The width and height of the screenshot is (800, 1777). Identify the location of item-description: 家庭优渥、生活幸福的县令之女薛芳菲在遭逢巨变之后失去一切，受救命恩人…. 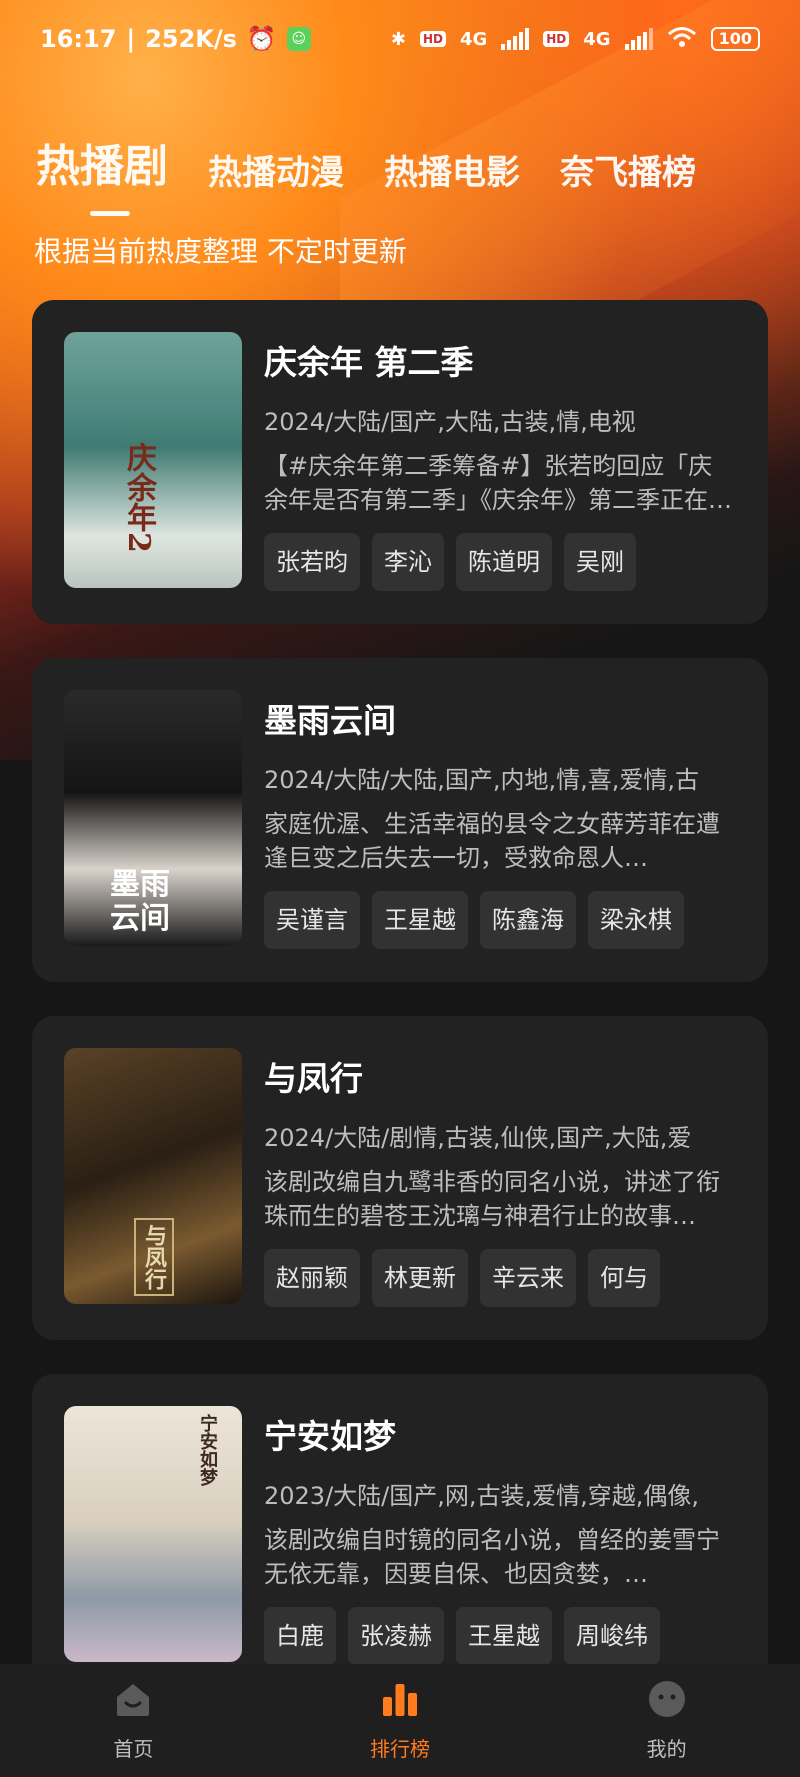
(492, 841).